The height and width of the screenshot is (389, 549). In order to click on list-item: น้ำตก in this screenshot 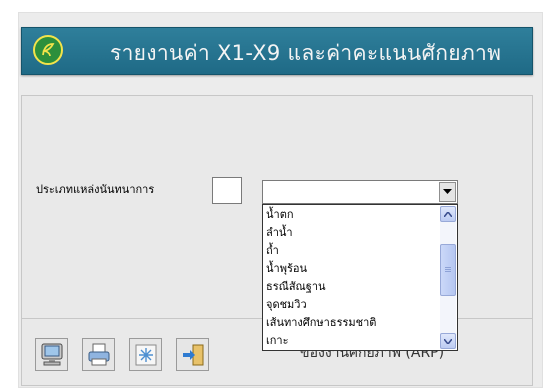, I will do `click(352, 215)`.